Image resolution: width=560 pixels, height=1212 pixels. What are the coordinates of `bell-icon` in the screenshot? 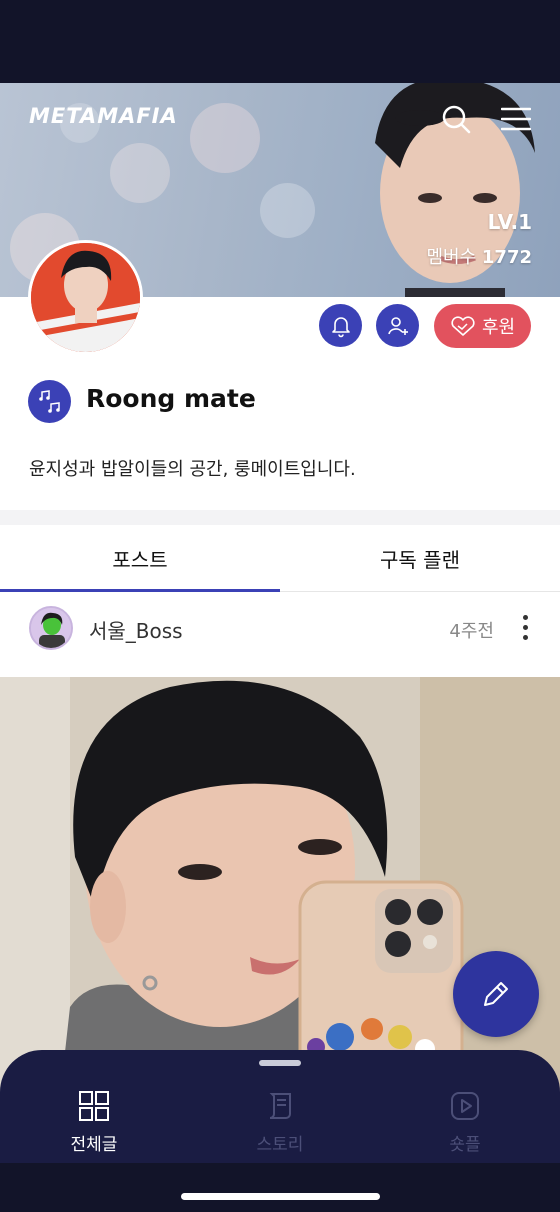 It's located at (340, 326).